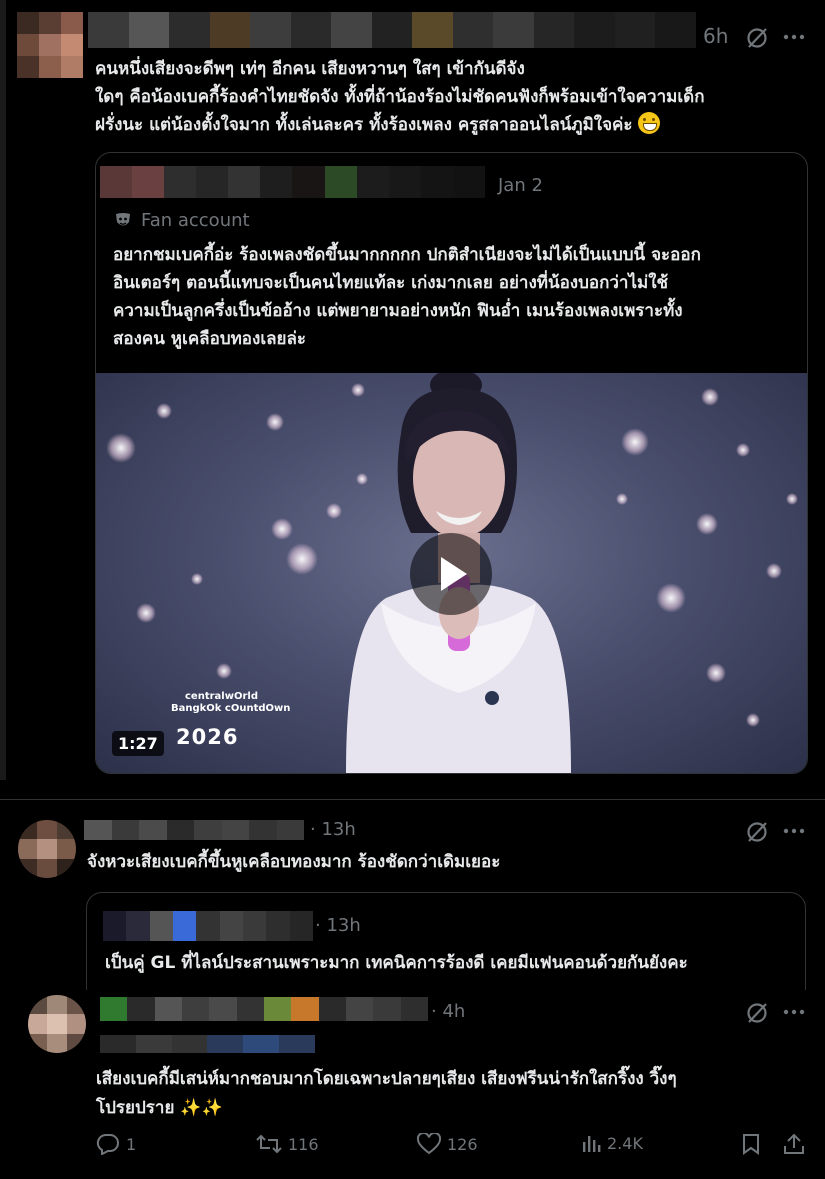  Describe the element at coordinates (207, 737) in the screenshot. I see `event-year: 2026` at that location.